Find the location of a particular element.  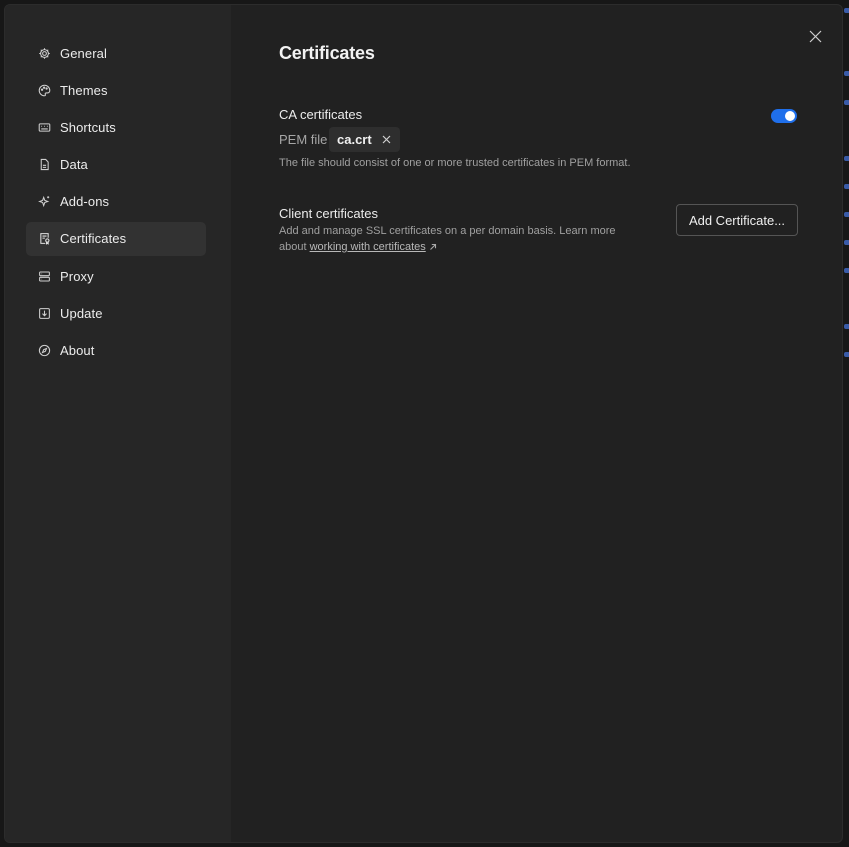

sidebar-item-label: Update is located at coordinates (81, 313).